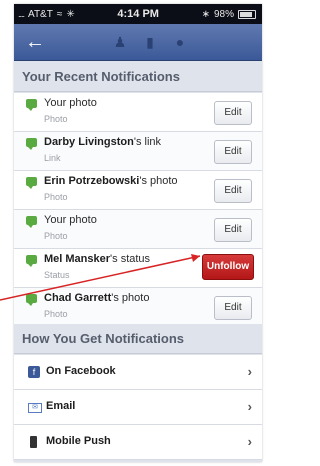  What do you see at coordinates (35, 408) in the screenshot?
I see `envelope-icon: ✉` at bounding box center [35, 408].